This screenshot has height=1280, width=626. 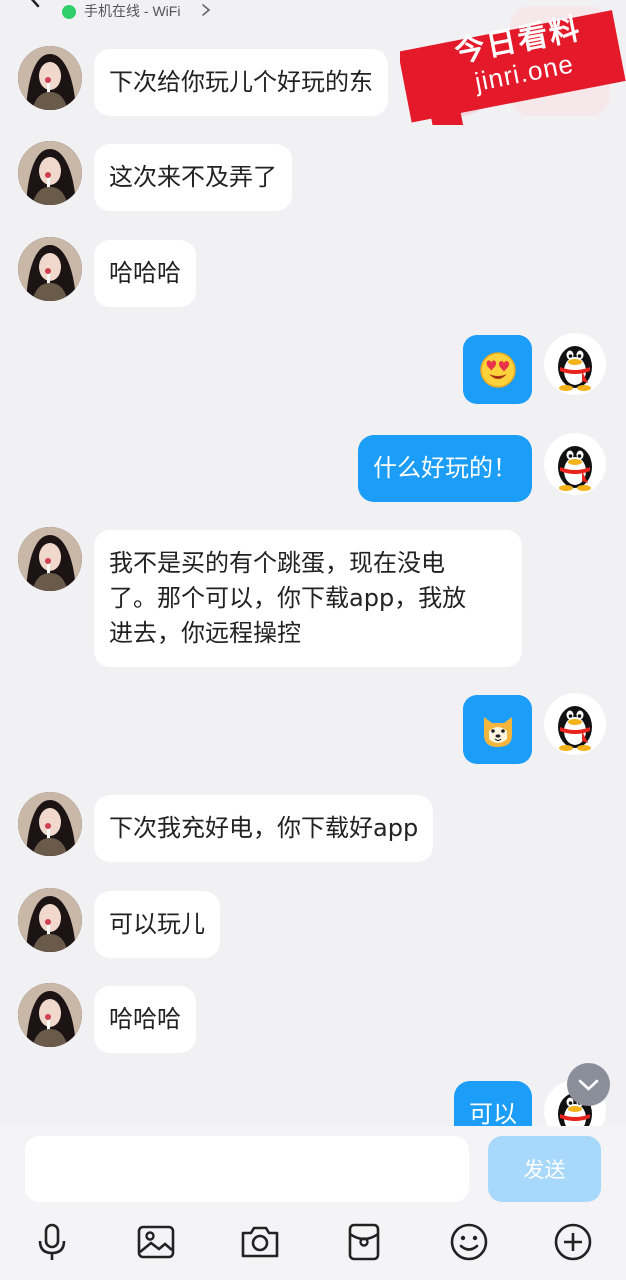 I want to click on message-text-line: 我不是买的有个跳蛋，现在没电, so click(x=277, y=563).